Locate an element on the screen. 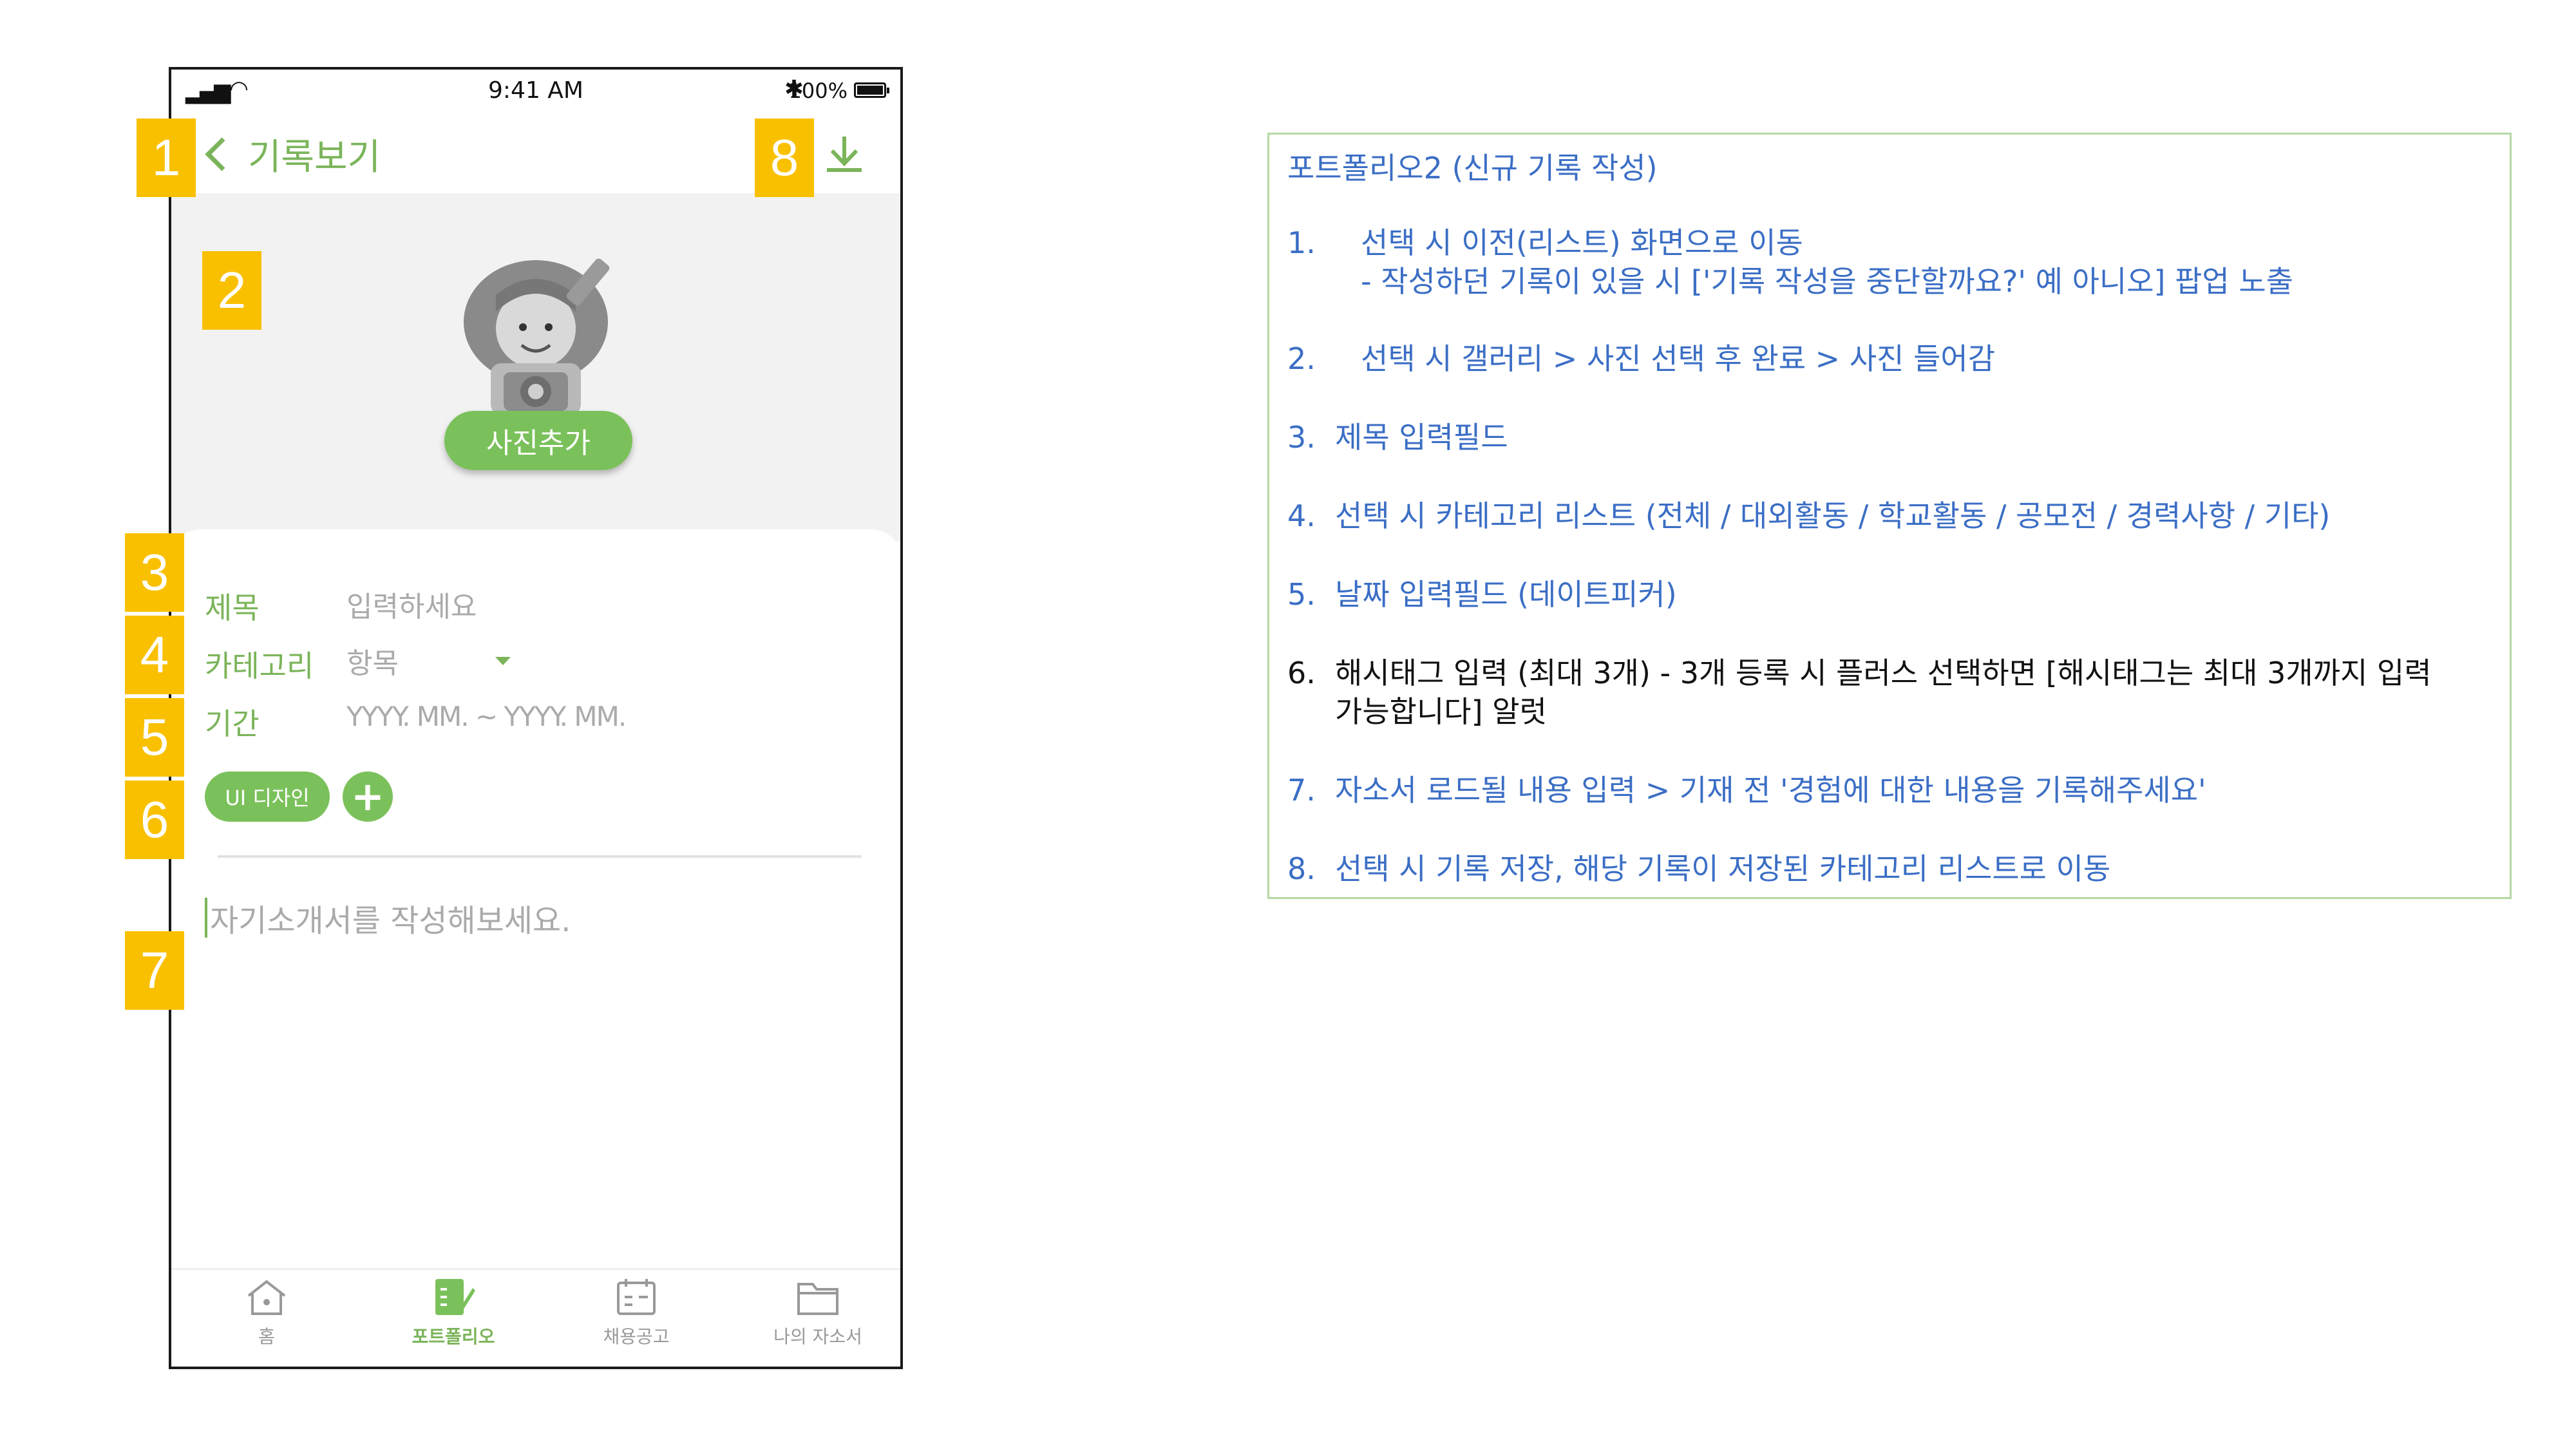 The width and height of the screenshot is (2576, 1449). marker-2: 2 is located at coordinates (232, 290).